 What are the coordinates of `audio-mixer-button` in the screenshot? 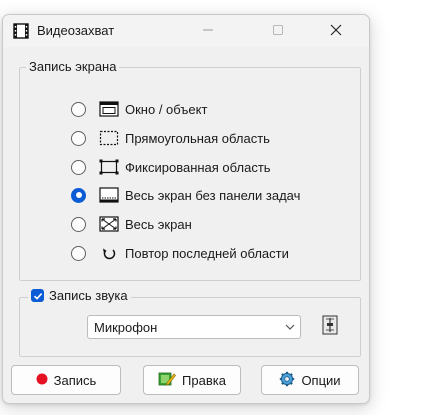 It's located at (330, 326).